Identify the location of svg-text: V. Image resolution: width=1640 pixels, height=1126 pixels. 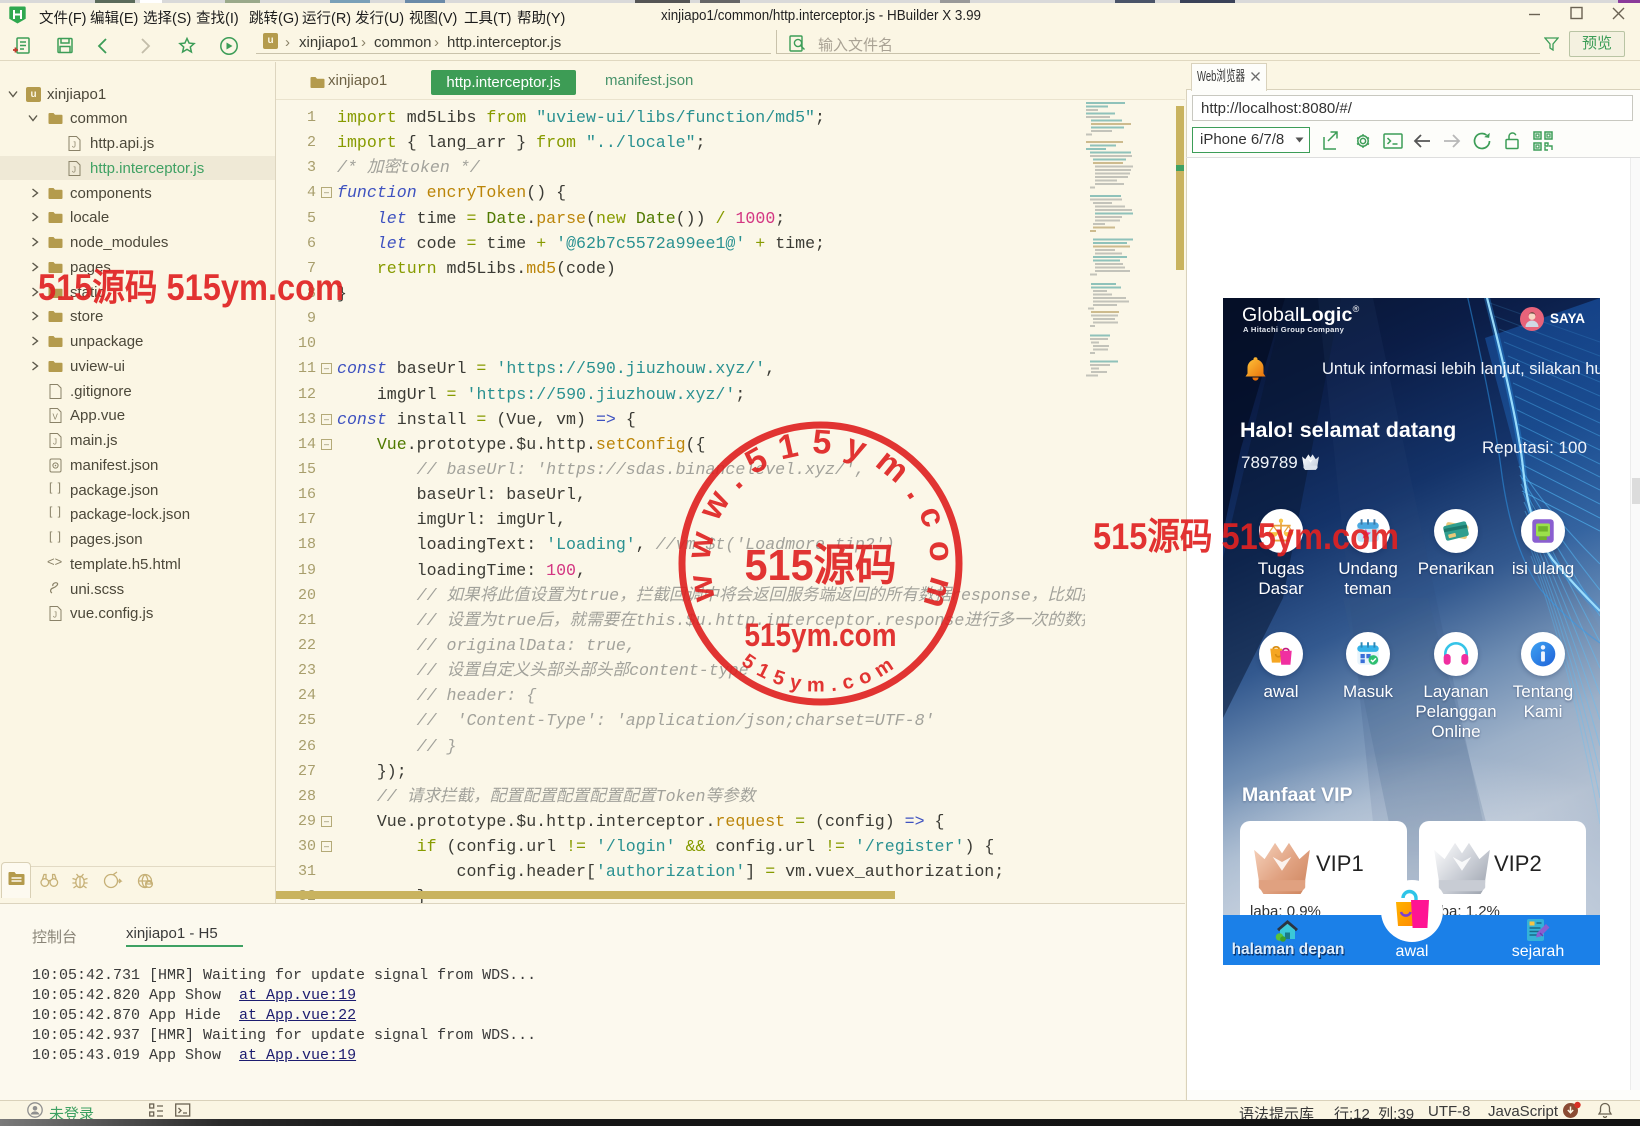
(56, 417).